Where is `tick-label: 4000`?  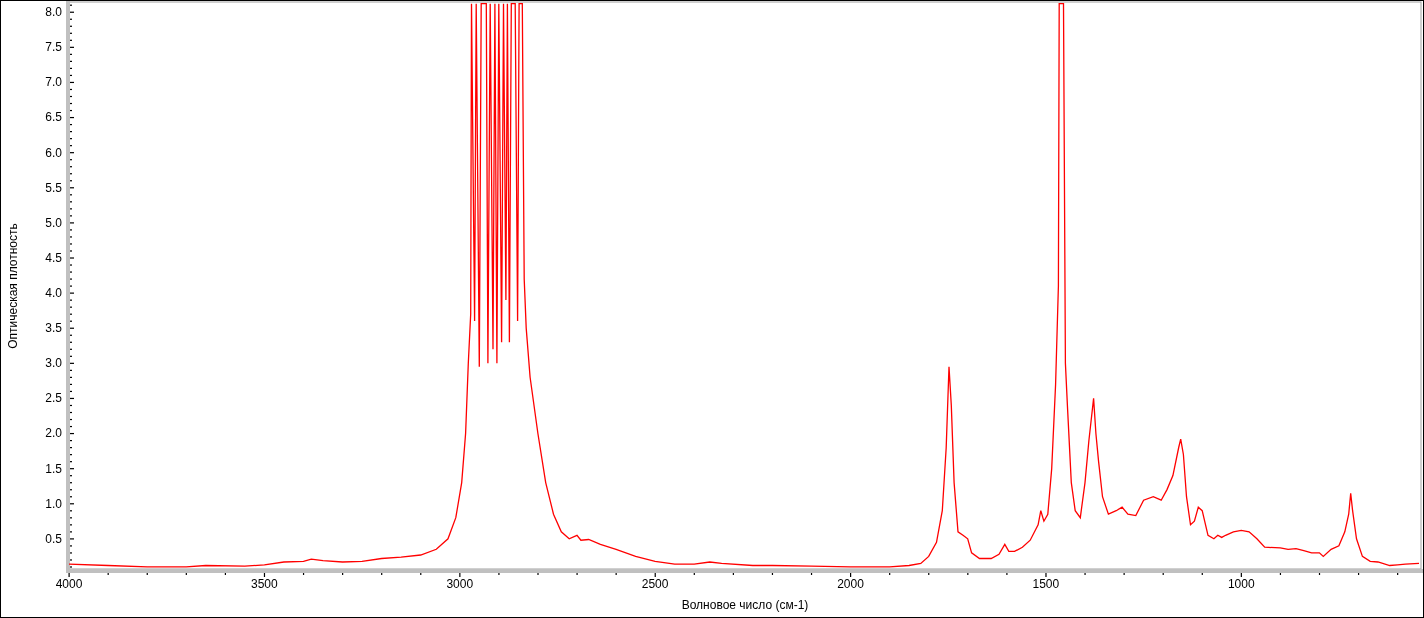
tick-label: 4000 is located at coordinates (69, 584).